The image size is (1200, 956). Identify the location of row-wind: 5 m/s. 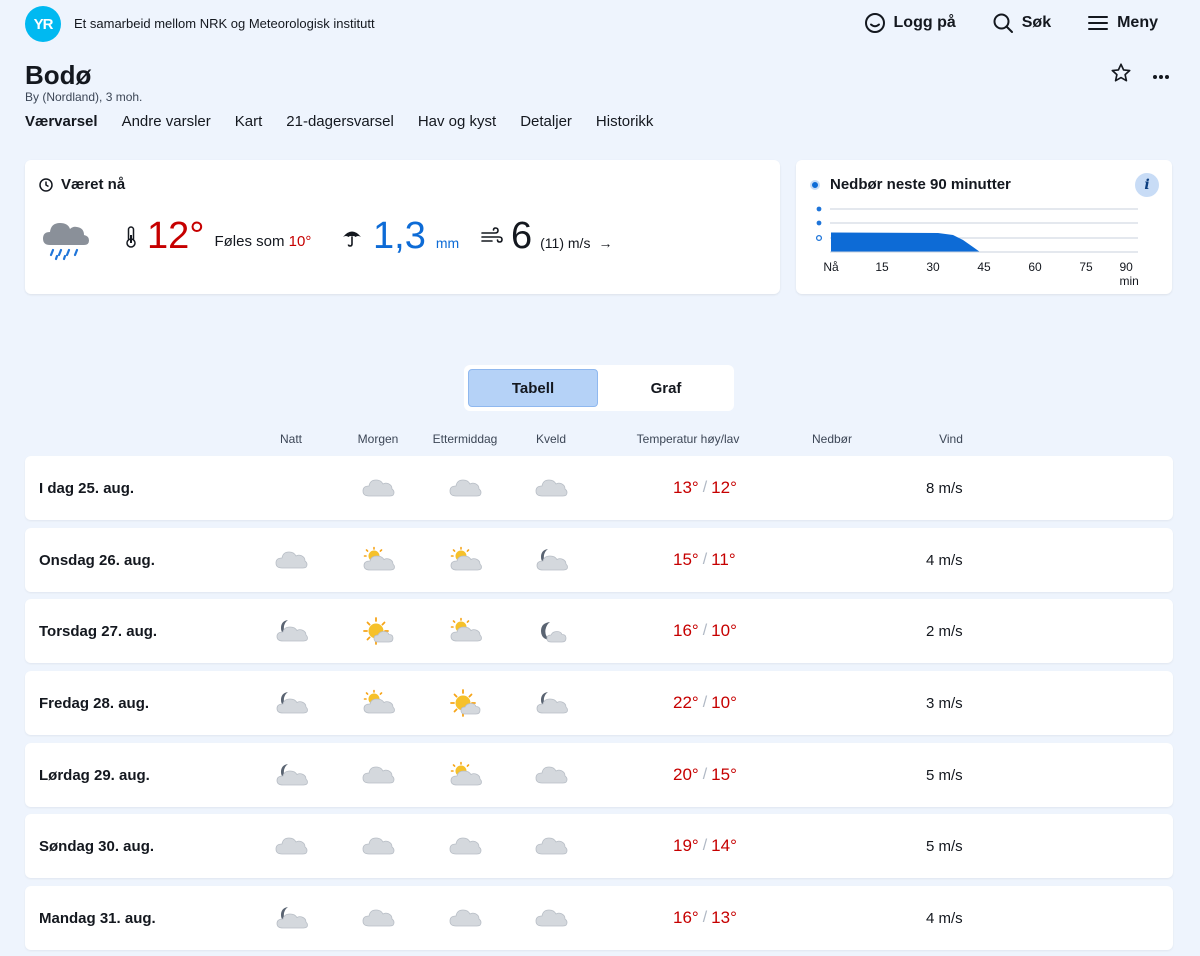
(944, 847).